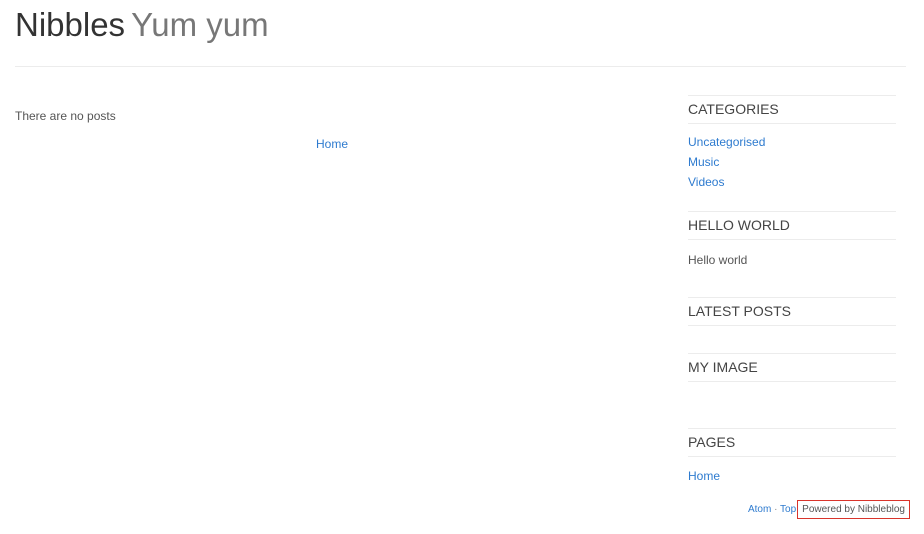 The image size is (924, 534). What do you see at coordinates (70, 24) in the screenshot?
I see `site-name: Nibbles` at bounding box center [70, 24].